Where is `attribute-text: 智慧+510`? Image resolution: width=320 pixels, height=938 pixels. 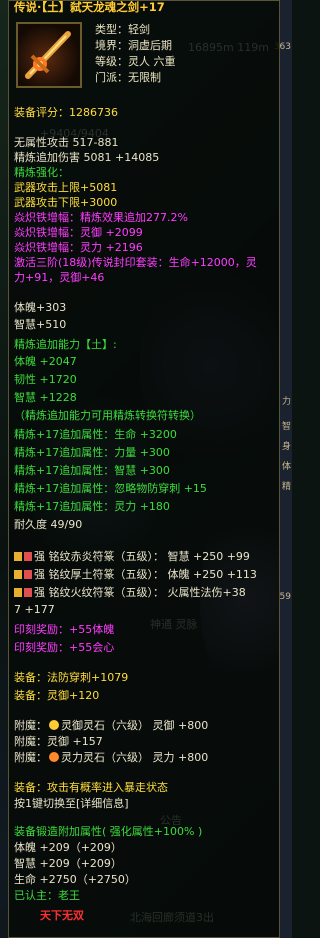 attribute-text: 智慧+510 is located at coordinates (40, 324).